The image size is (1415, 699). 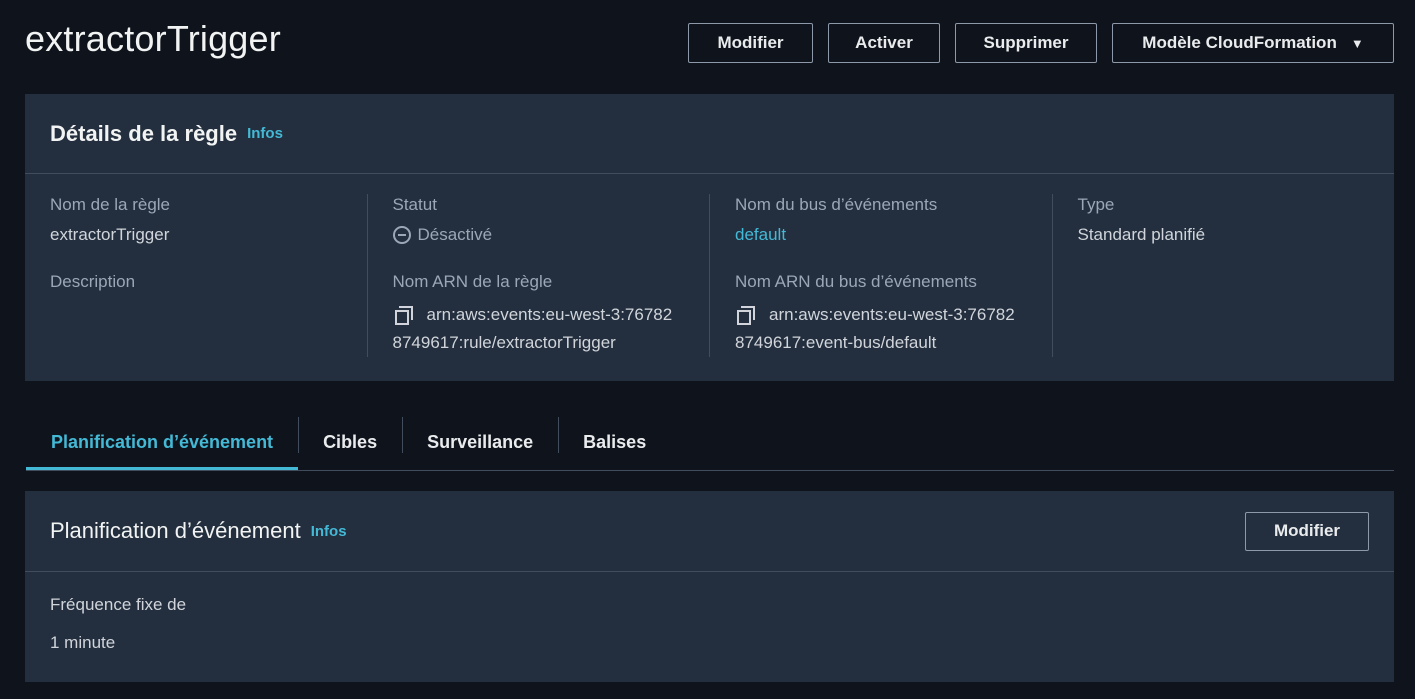 What do you see at coordinates (118, 604) in the screenshot?
I see `frequency-label: Fréquence fixe de` at bounding box center [118, 604].